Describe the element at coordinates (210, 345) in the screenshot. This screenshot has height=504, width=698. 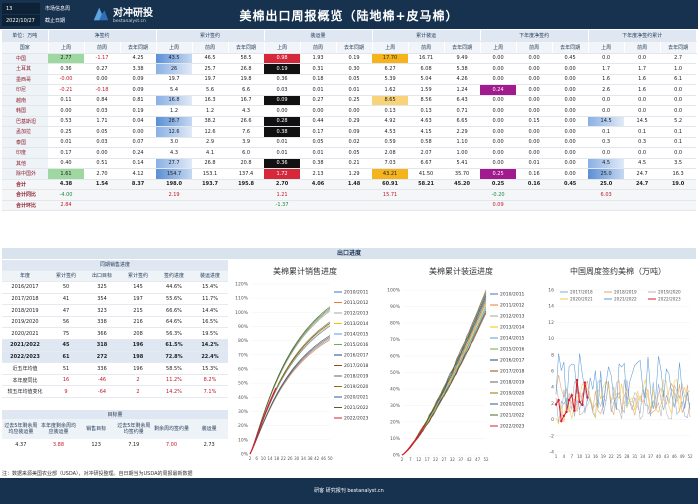
I see `progress-value: 14.2%` at that location.